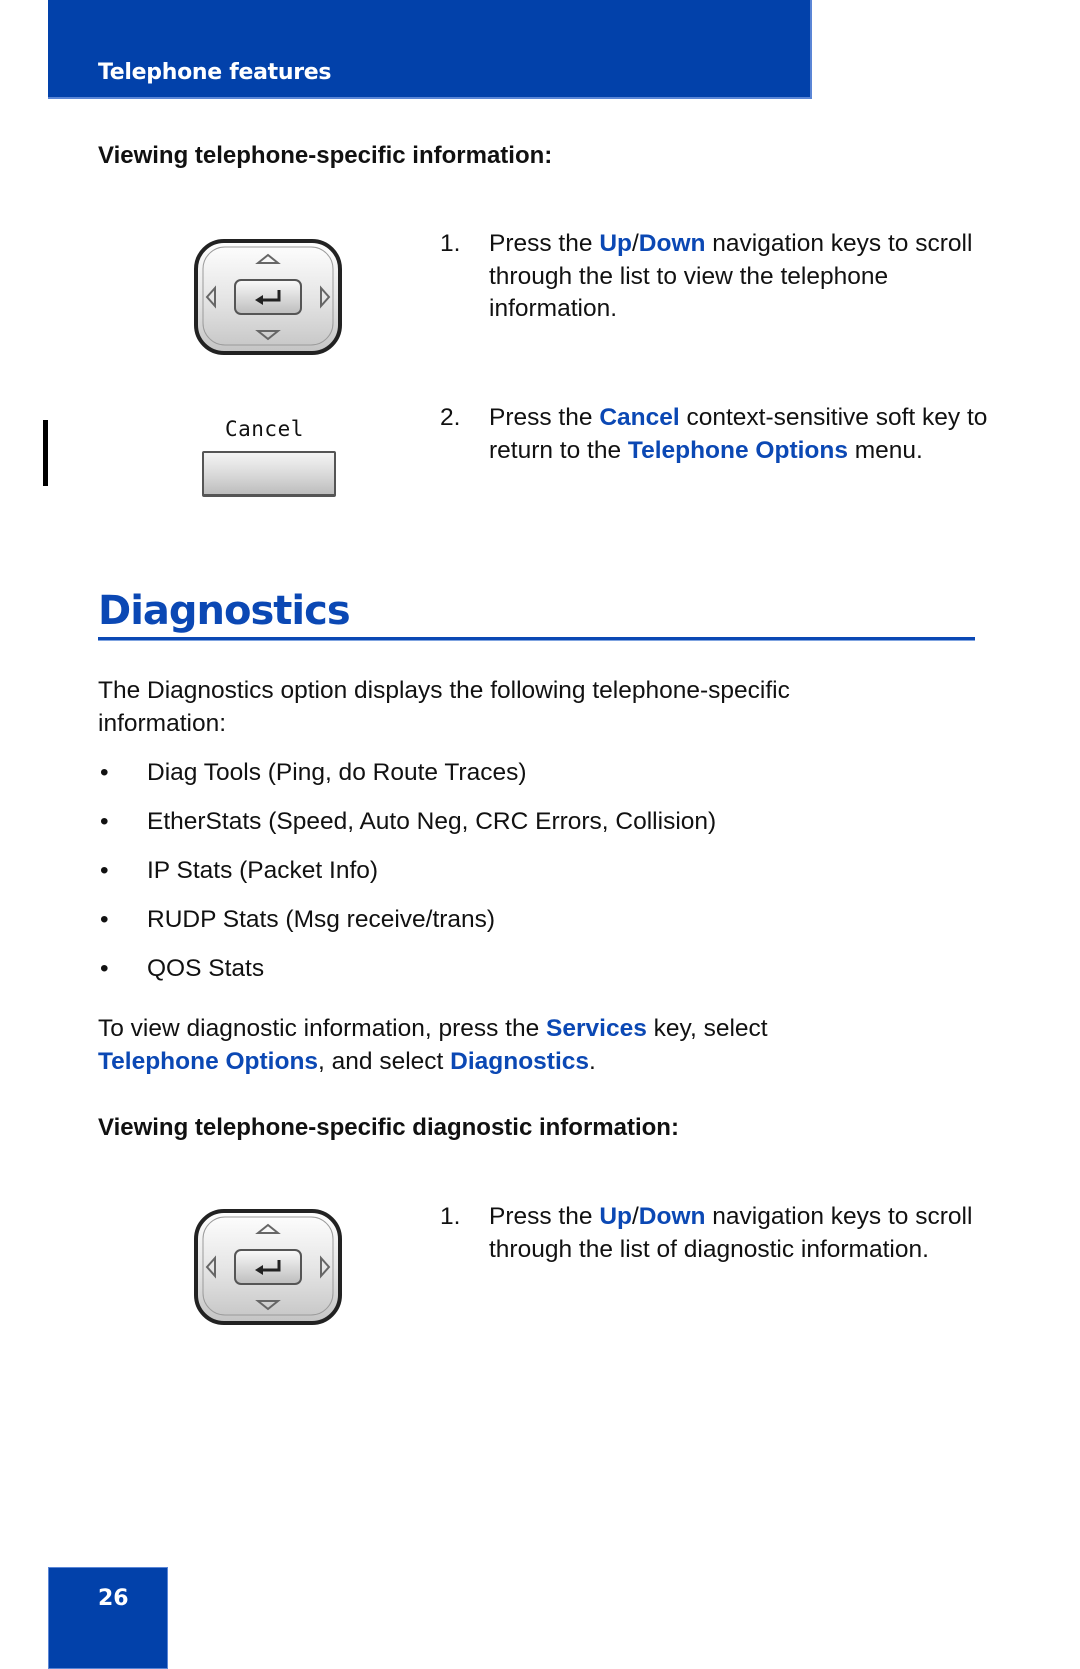 The width and height of the screenshot is (1080, 1669). Describe the element at coordinates (885, 450) in the screenshot. I see `text: menu.` at that location.